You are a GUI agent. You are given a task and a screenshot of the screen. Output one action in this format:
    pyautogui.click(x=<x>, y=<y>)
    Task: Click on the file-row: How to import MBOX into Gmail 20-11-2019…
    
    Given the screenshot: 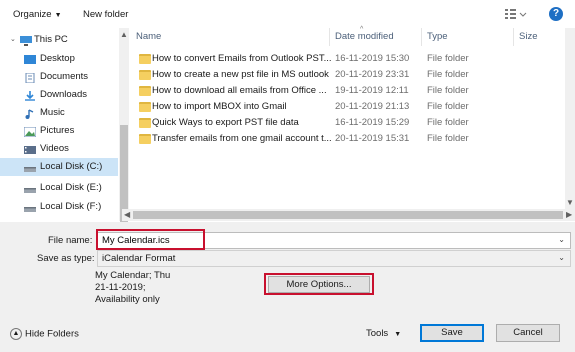 What is the action you would take?
    pyautogui.click(x=347, y=107)
    